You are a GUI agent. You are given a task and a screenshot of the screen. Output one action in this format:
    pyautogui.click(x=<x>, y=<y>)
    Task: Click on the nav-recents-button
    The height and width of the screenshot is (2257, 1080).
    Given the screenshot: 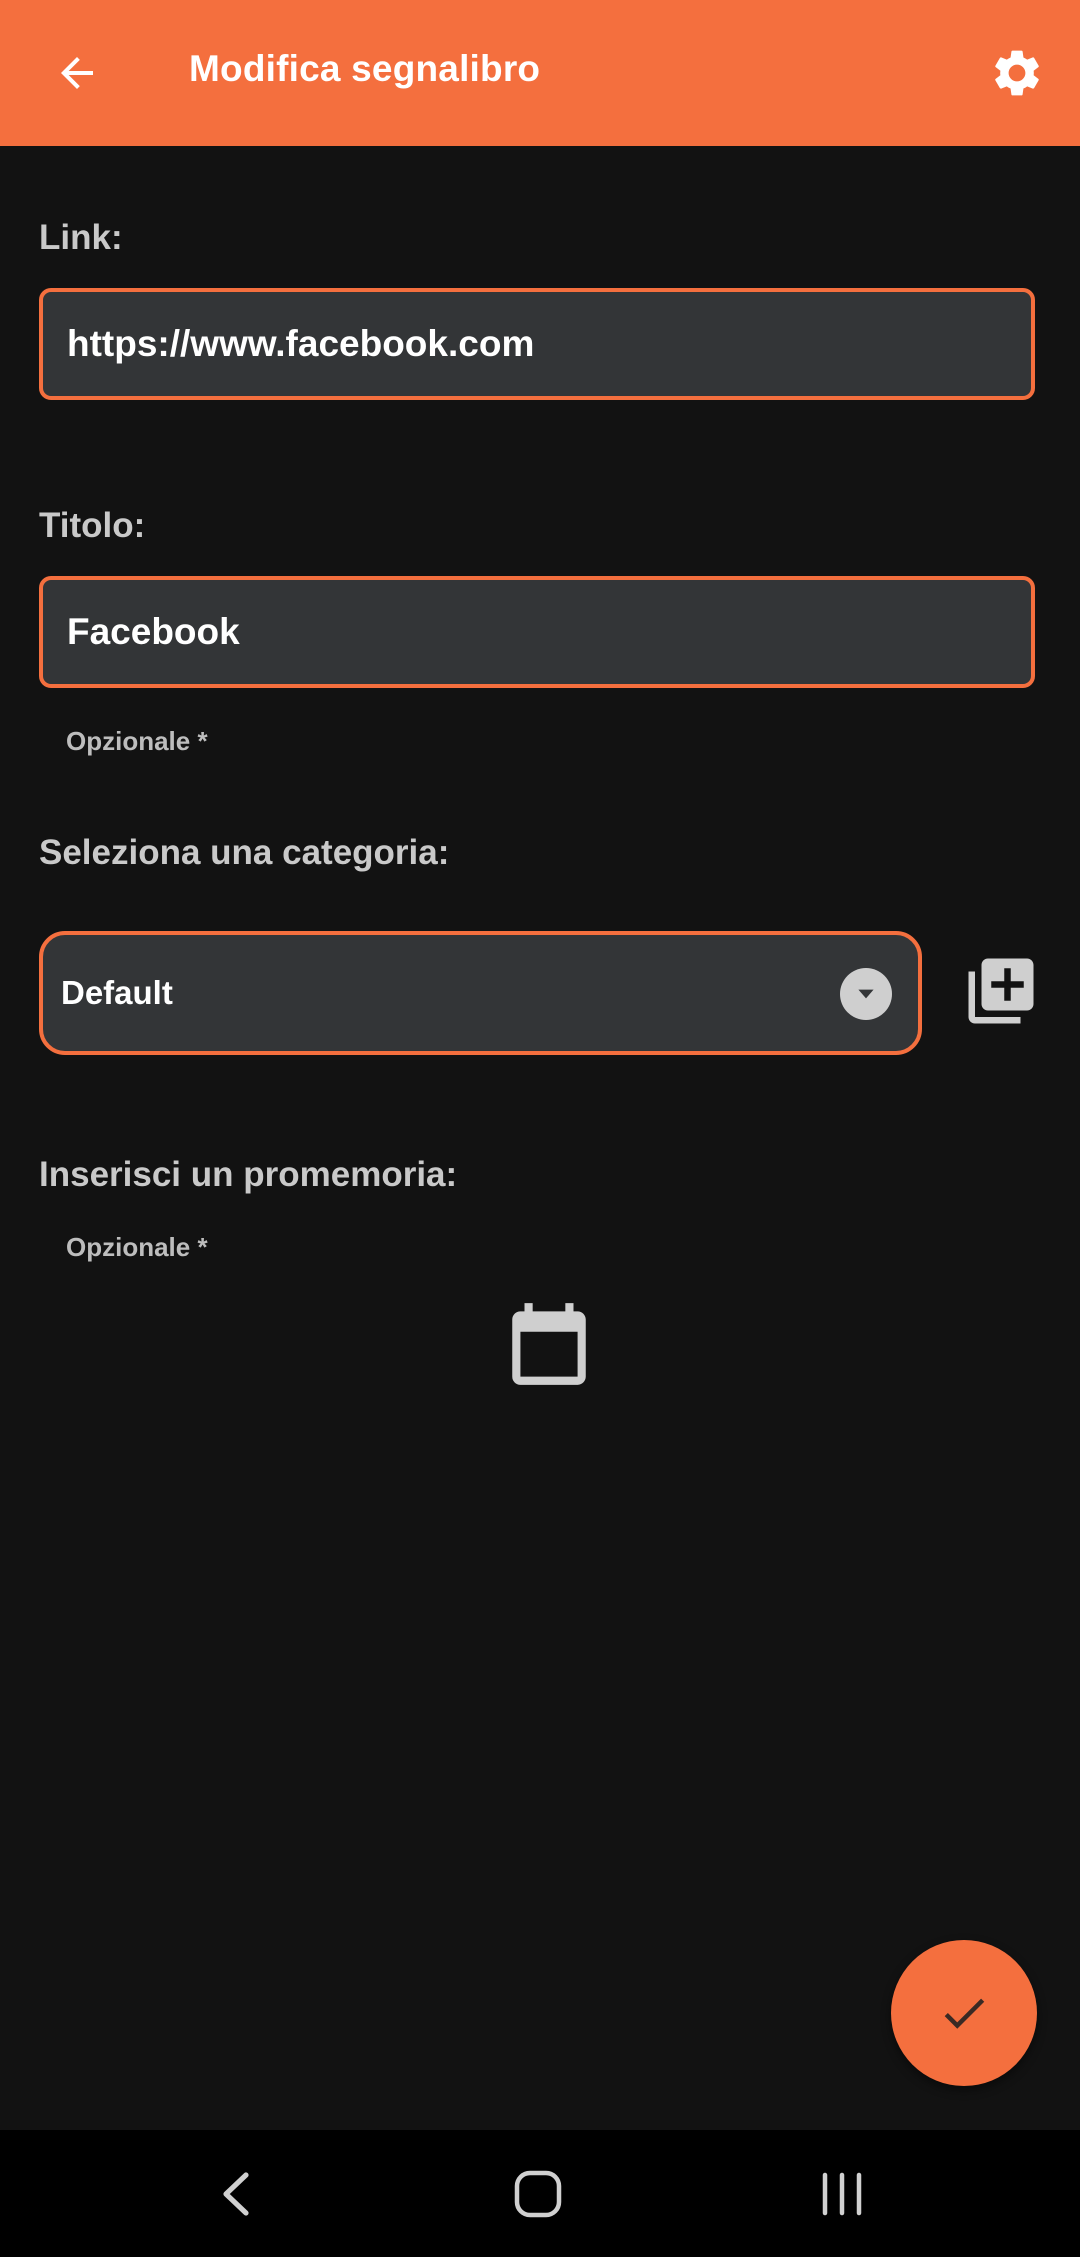 What is the action you would take?
    pyautogui.click(x=842, y=2194)
    